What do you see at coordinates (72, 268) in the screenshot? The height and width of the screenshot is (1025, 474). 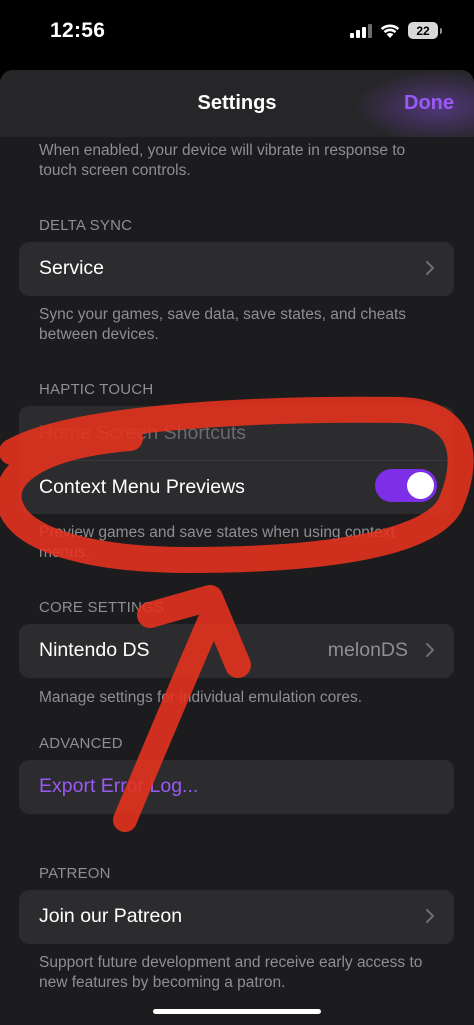 I see `service-label: Service` at bounding box center [72, 268].